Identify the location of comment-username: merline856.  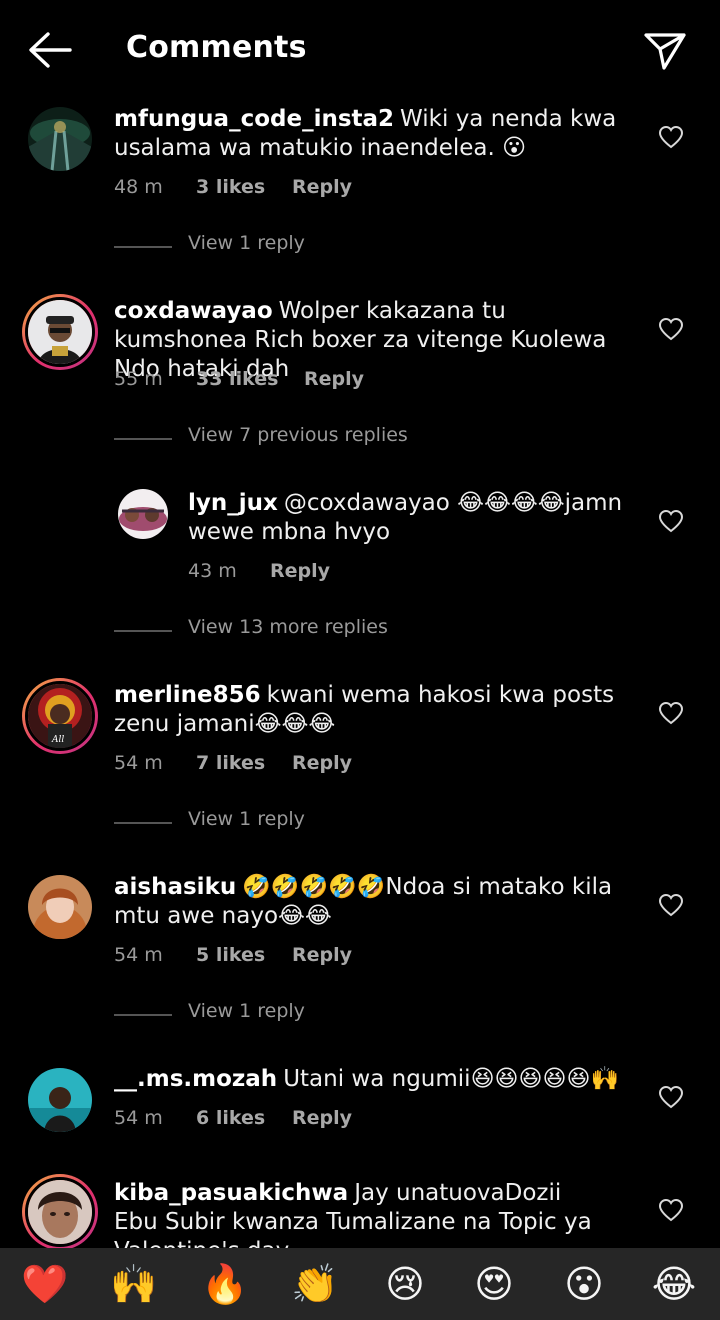
(187, 695).